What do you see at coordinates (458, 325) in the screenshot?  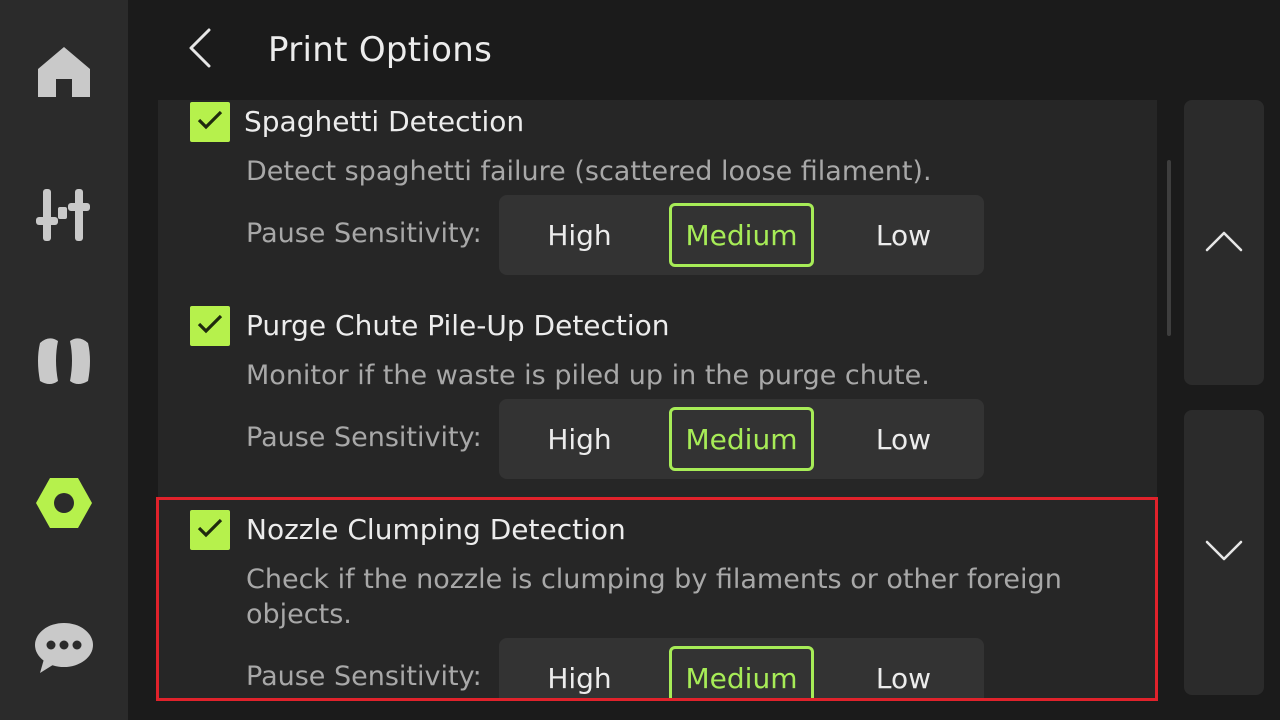 I see `option-title: Purge Chute Pile-Up Detection` at bounding box center [458, 325].